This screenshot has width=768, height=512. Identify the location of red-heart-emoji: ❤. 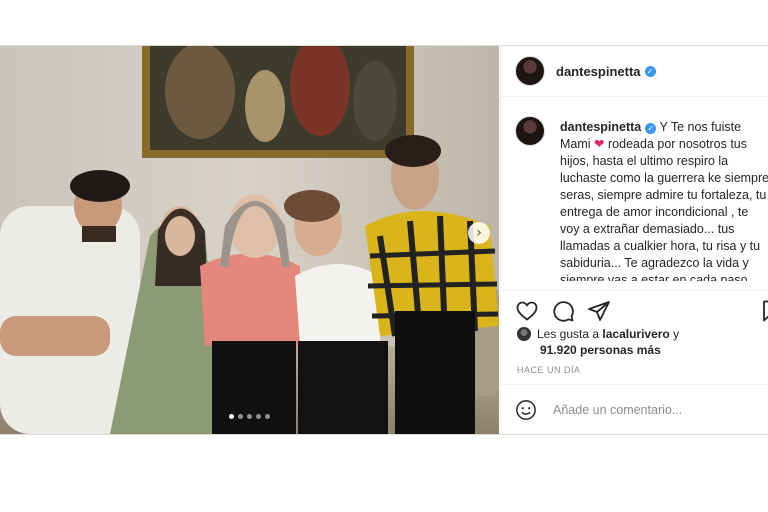
(599, 144).